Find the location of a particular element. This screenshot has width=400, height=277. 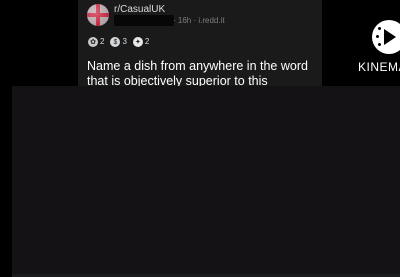

award-wholesome: ✿ 2 is located at coordinates (96, 42).